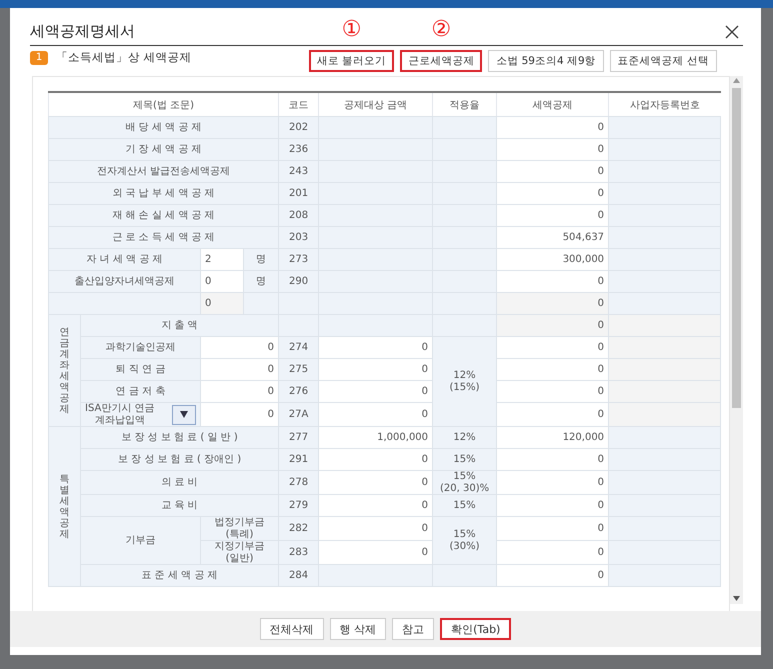 The image size is (773, 669). What do you see at coordinates (140, 347) in the screenshot?
I see `table-cell: 과학기술인공제` at bounding box center [140, 347].